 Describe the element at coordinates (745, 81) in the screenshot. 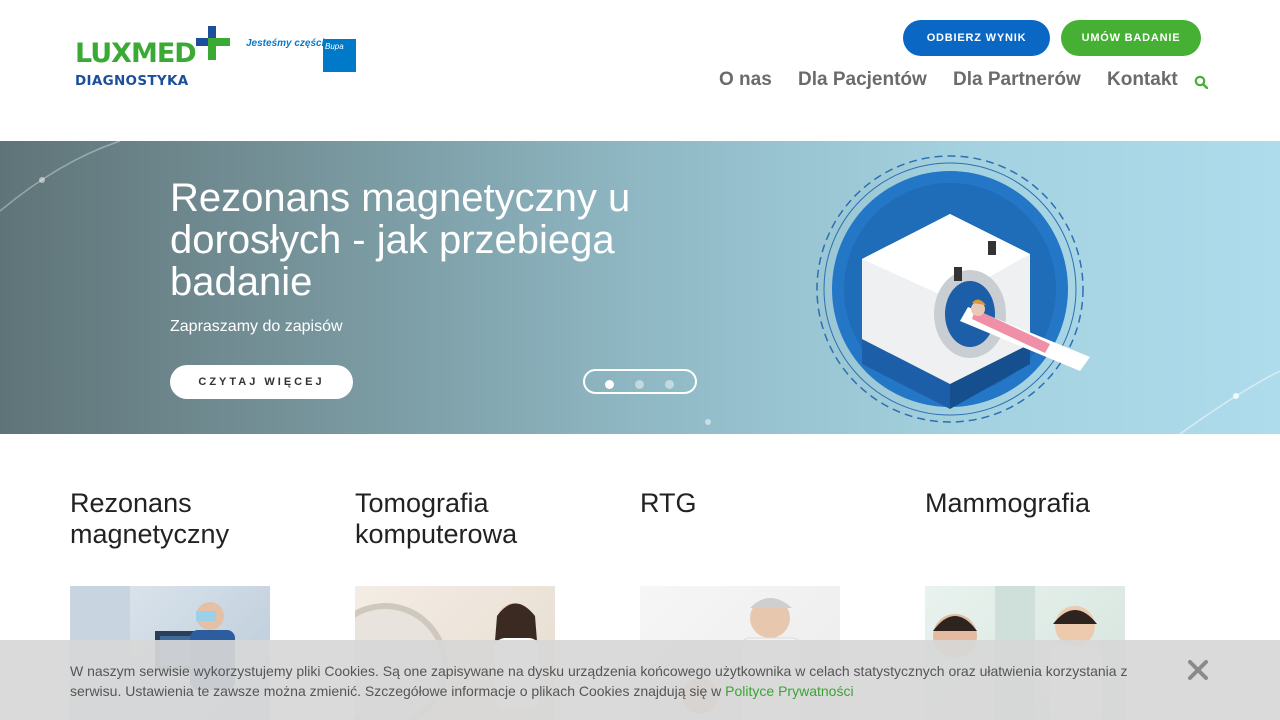

I see `nav-item-about: O nas` at that location.